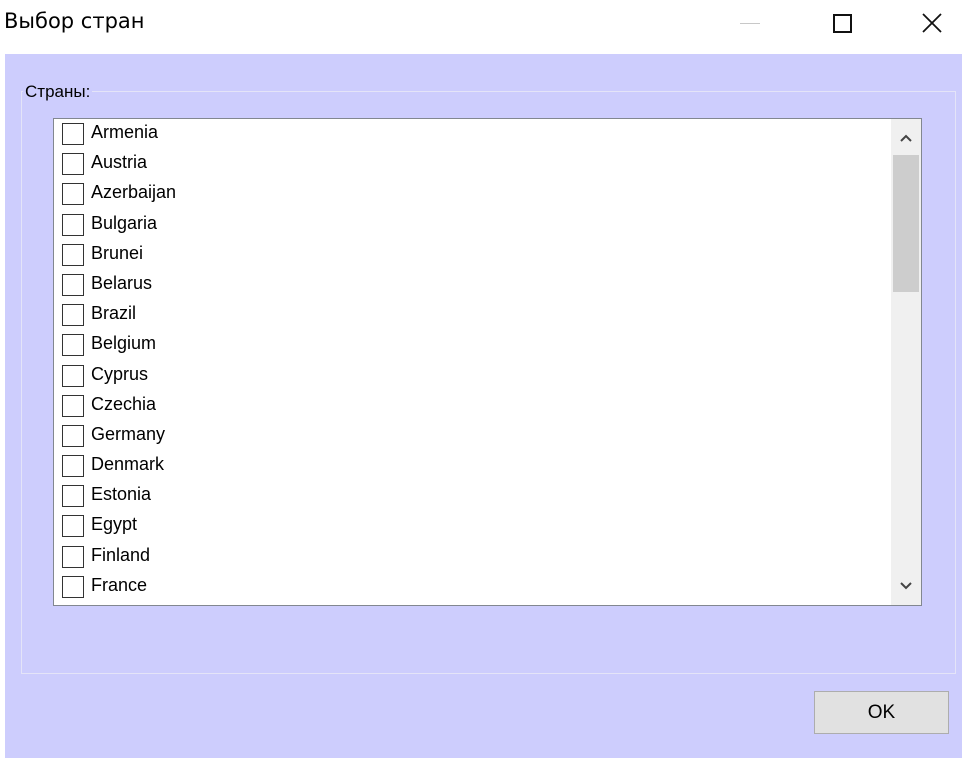 The height and width of the screenshot is (758, 962). What do you see at coordinates (58, 92) in the screenshot?
I see `countries-group-label: Страны:` at bounding box center [58, 92].